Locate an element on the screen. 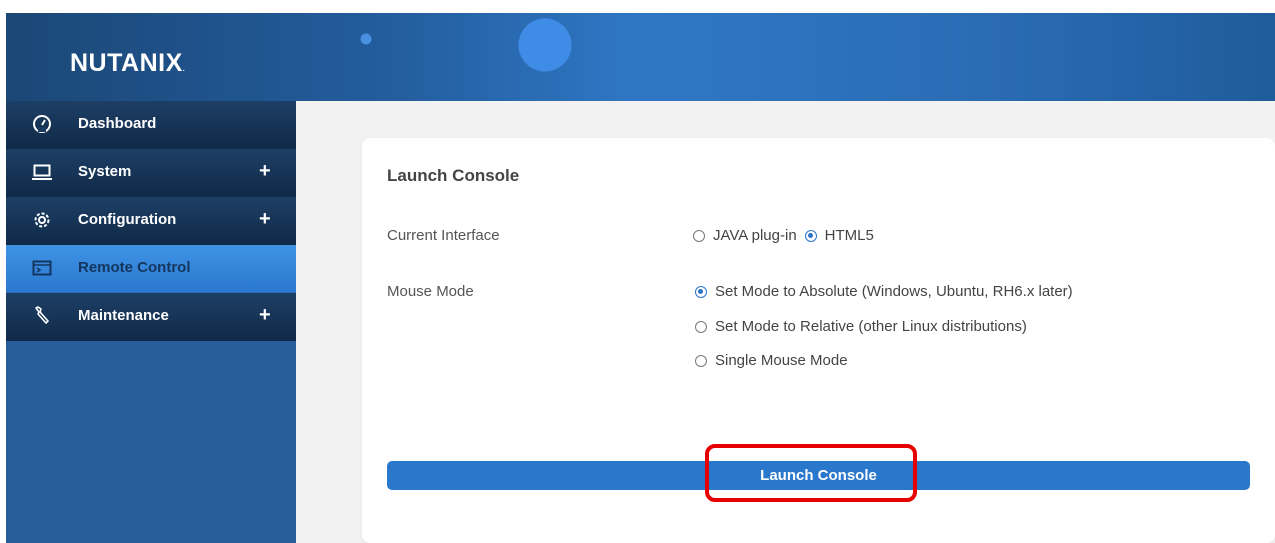 The height and width of the screenshot is (543, 1275). sidebar-item-dashboard: Dashboard is located at coordinates (151, 125).